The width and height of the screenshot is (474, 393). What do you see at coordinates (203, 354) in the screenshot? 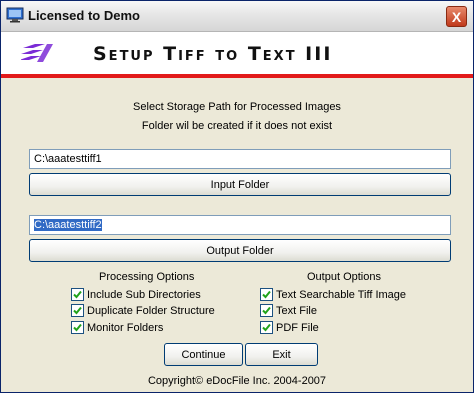
I see `continue-button: Continue` at bounding box center [203, 354].